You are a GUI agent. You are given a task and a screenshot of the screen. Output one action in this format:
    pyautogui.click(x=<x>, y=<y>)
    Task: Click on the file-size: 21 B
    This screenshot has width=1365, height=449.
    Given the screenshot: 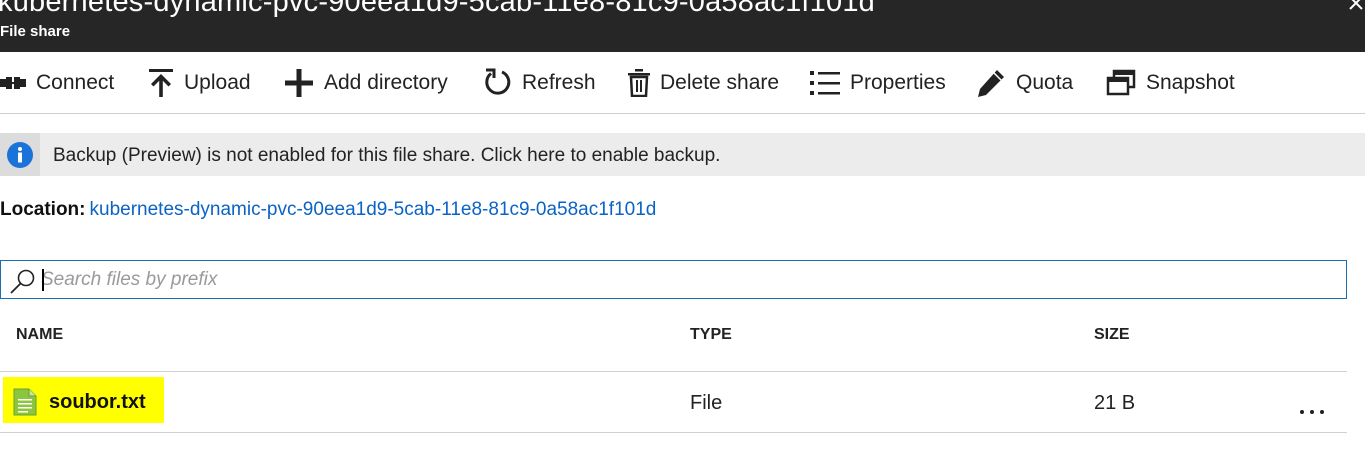 What is the action you would take?
    pyautogui.click(x=1115, y=403)
    